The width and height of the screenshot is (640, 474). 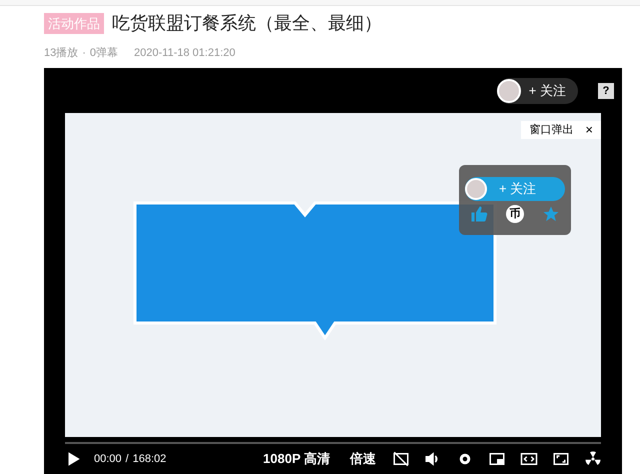 What do you see at coordinates (401, 459) in the screenshot?
I see `danmaku-off-icon` at bounding box center [401, 459].